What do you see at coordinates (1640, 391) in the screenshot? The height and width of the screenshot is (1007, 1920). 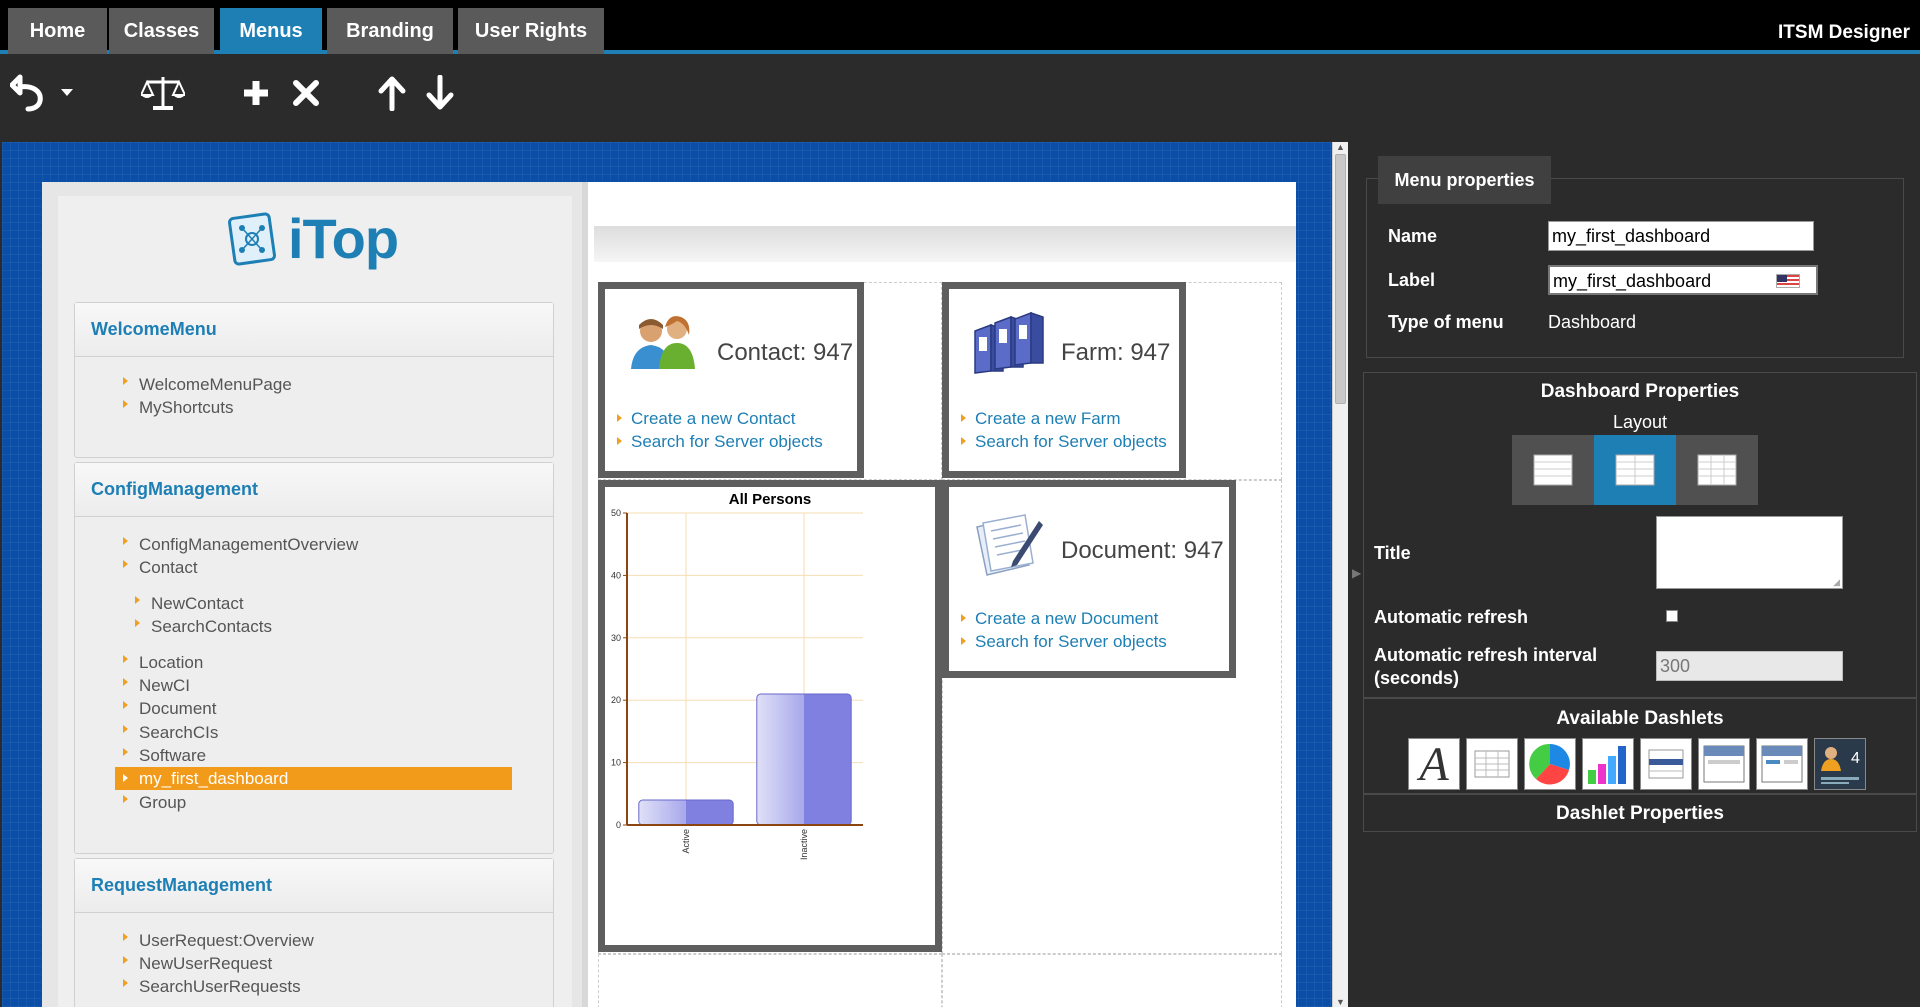 I see `dashboard-properties-heading: Dashboard Properties` at bounding box center [1640, 391].